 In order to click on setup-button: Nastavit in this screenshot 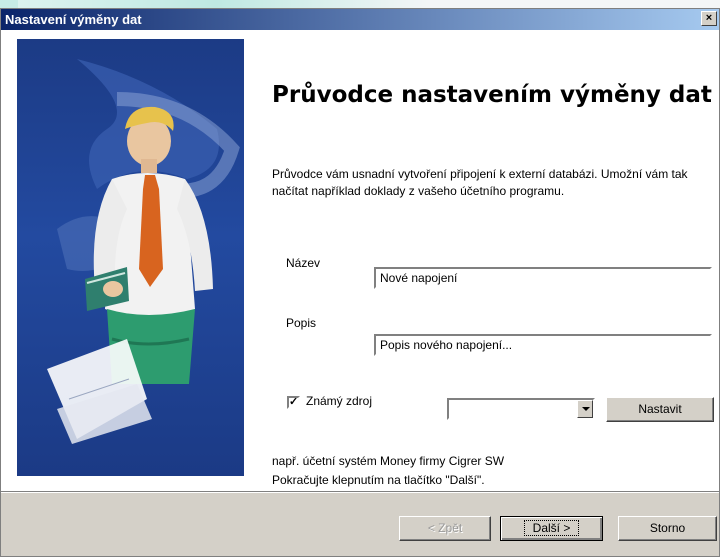, I will do `click(660, 409)`.